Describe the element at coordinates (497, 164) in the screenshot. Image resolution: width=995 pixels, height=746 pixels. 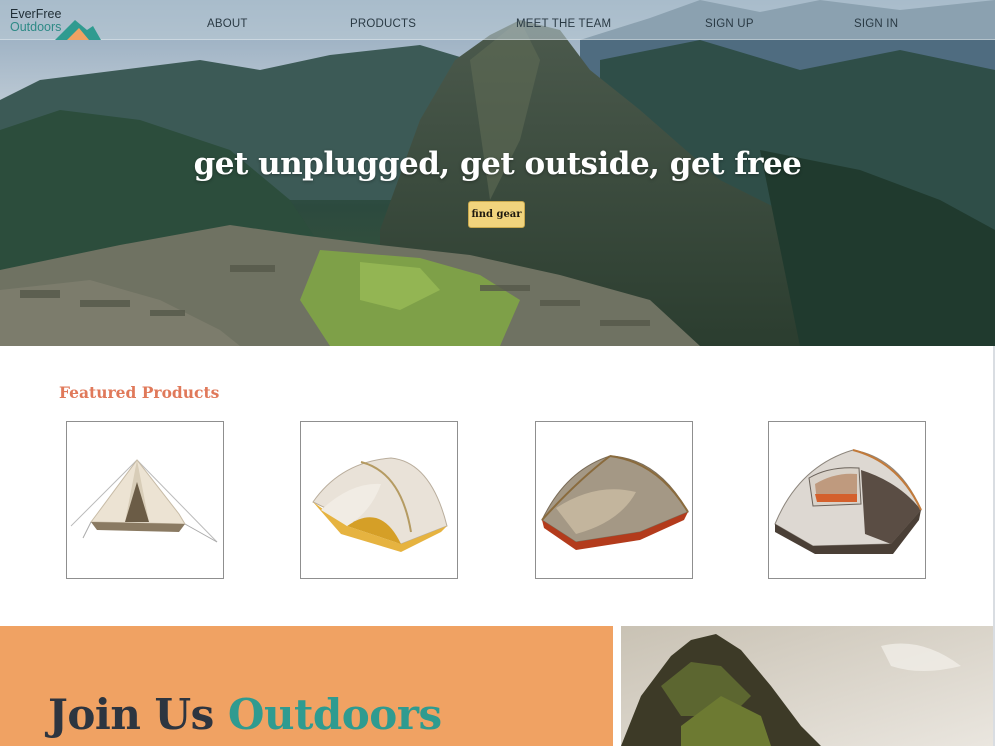
I see `hero-title: get unplugged, get outside, get free` at that location.